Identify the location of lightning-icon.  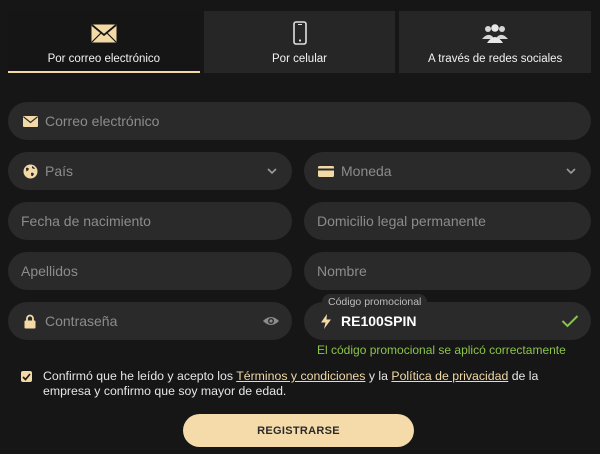
(326, 321).